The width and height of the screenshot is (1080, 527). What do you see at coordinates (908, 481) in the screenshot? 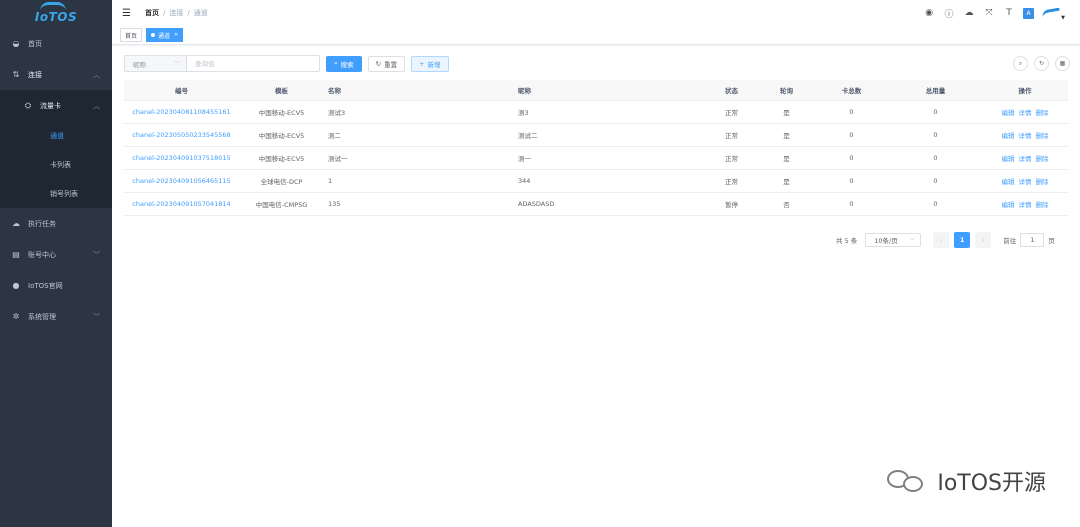
I see `wechat-icon` at bounding box center [908, 481].